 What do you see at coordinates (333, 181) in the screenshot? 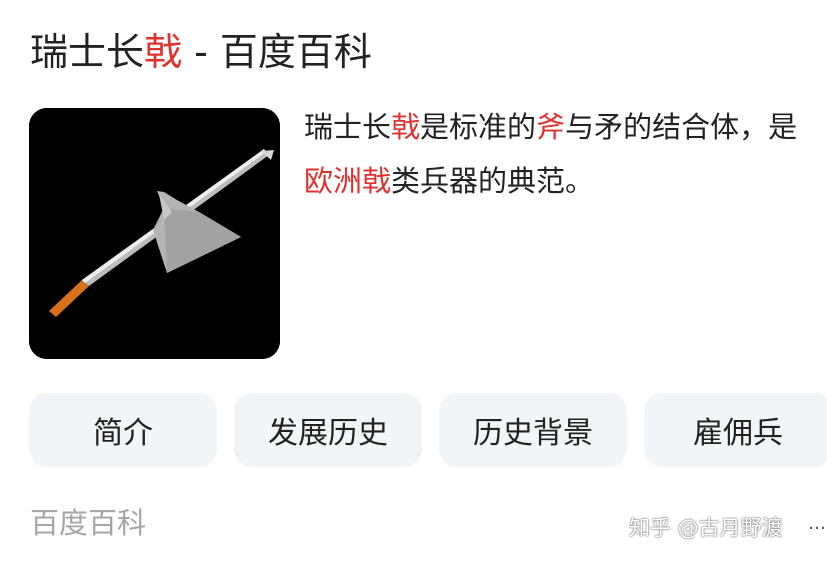
I see `link-europe: 欧洲` at bounding box center [333, 181].